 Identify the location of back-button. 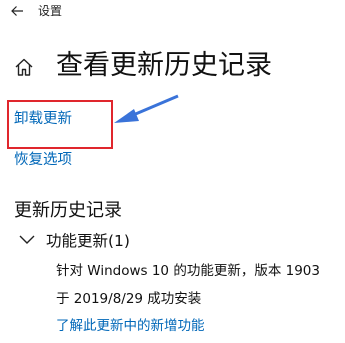
(17, 11).